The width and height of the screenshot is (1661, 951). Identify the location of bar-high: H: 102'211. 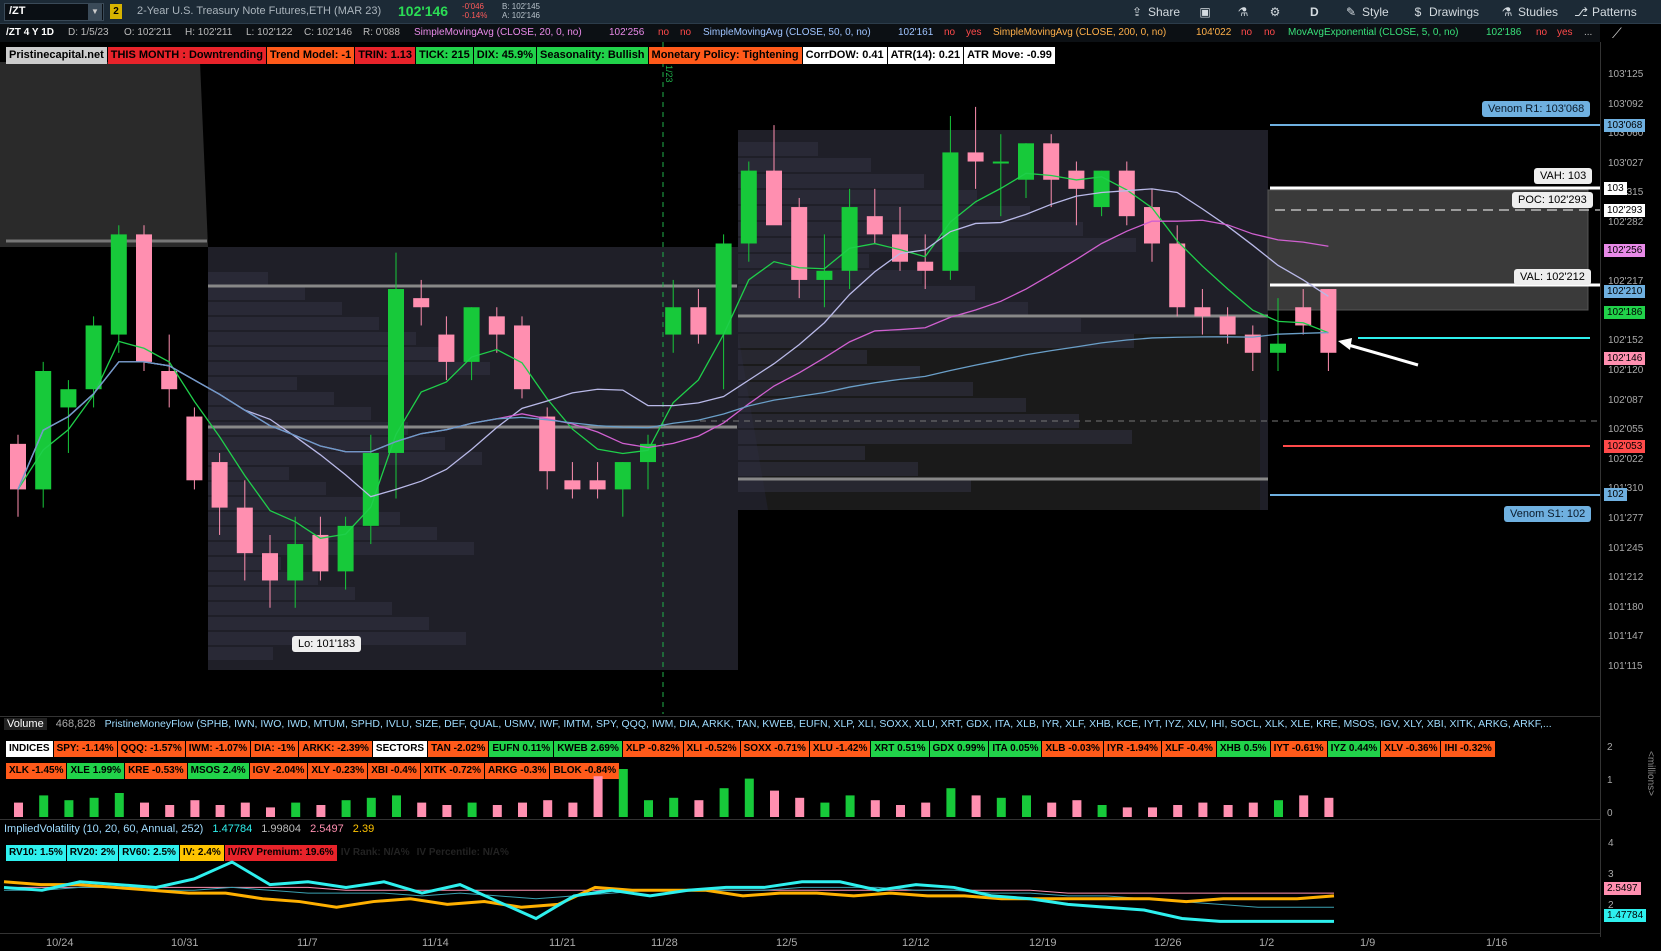
(209, 32).